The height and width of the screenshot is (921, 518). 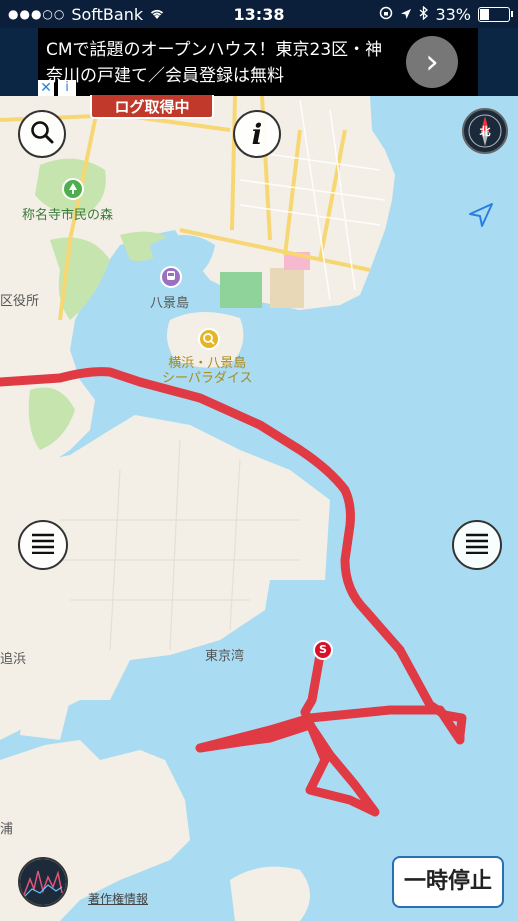 I want to click on search-icon, so click(x=42, y=134).